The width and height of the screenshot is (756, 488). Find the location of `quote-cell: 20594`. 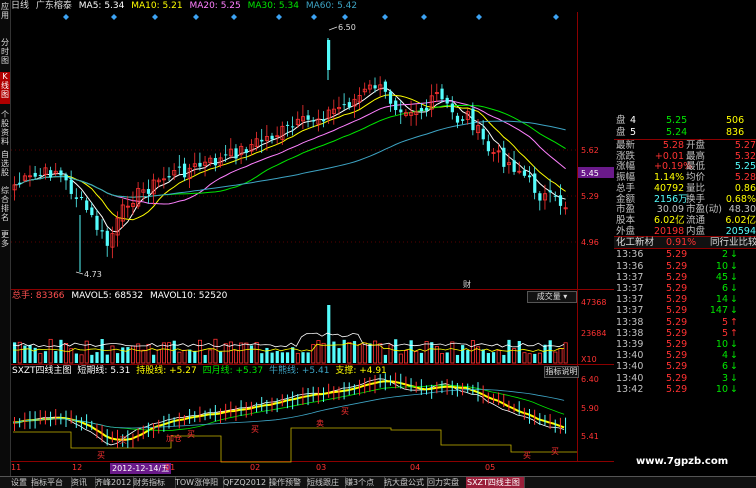

quote-cell: 20594 is located at coordinates (740, 231).